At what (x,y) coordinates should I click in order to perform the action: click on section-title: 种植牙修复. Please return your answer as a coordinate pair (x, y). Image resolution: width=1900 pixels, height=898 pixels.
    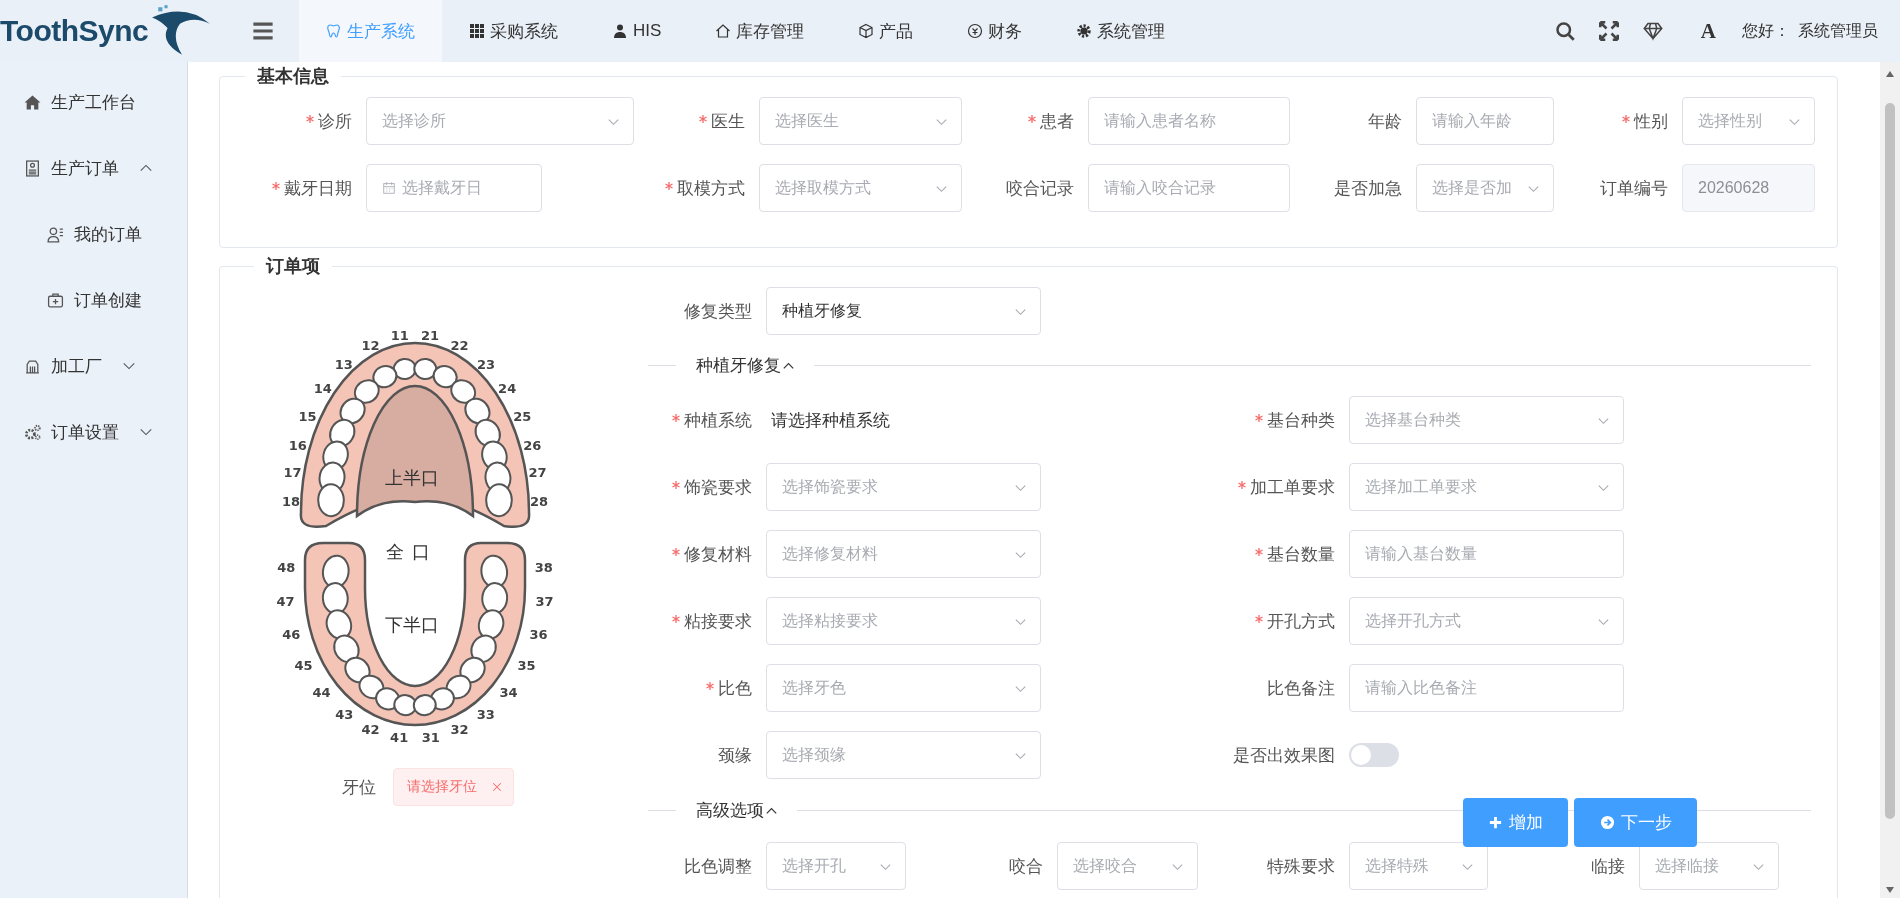
    Looking at the image, I should click on (738, 365).